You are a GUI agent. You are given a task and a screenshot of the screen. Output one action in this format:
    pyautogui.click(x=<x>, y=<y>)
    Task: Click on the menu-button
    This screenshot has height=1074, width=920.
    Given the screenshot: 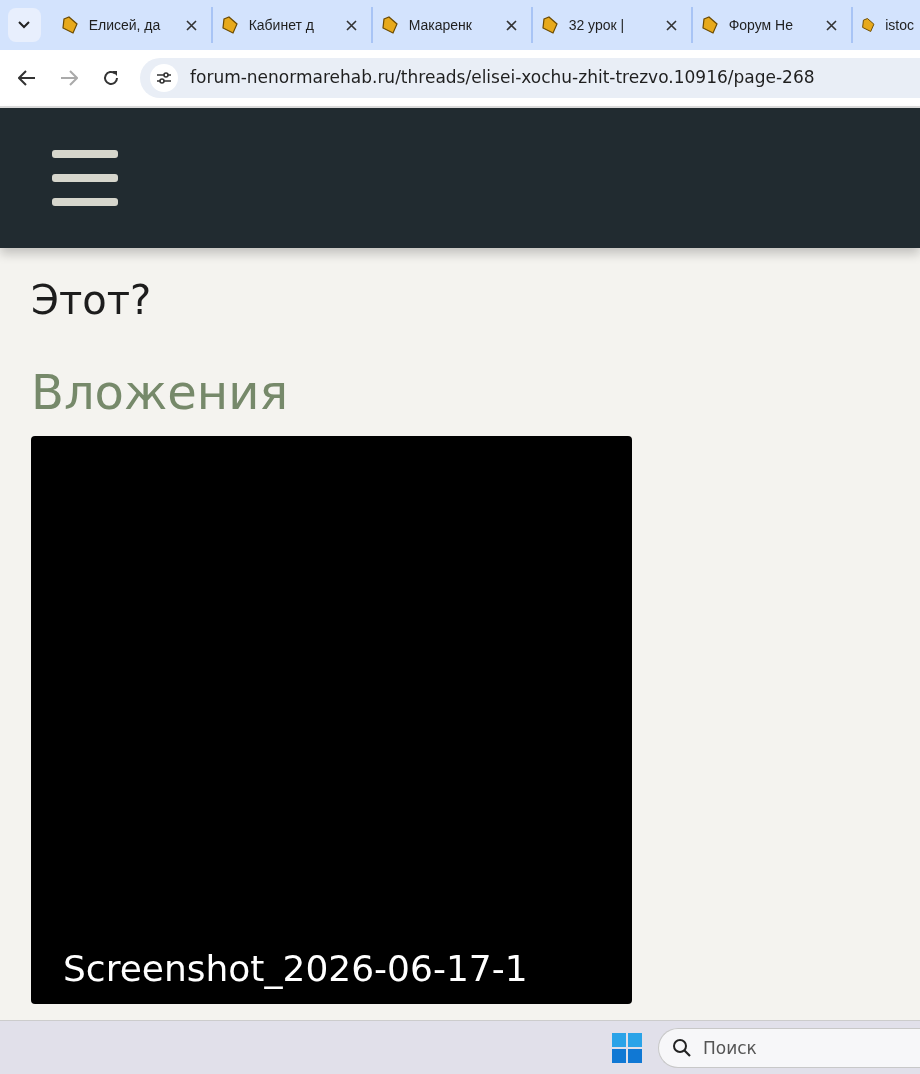 What is the action you would take?
    pyautogui.click(x=85, y=178)
    